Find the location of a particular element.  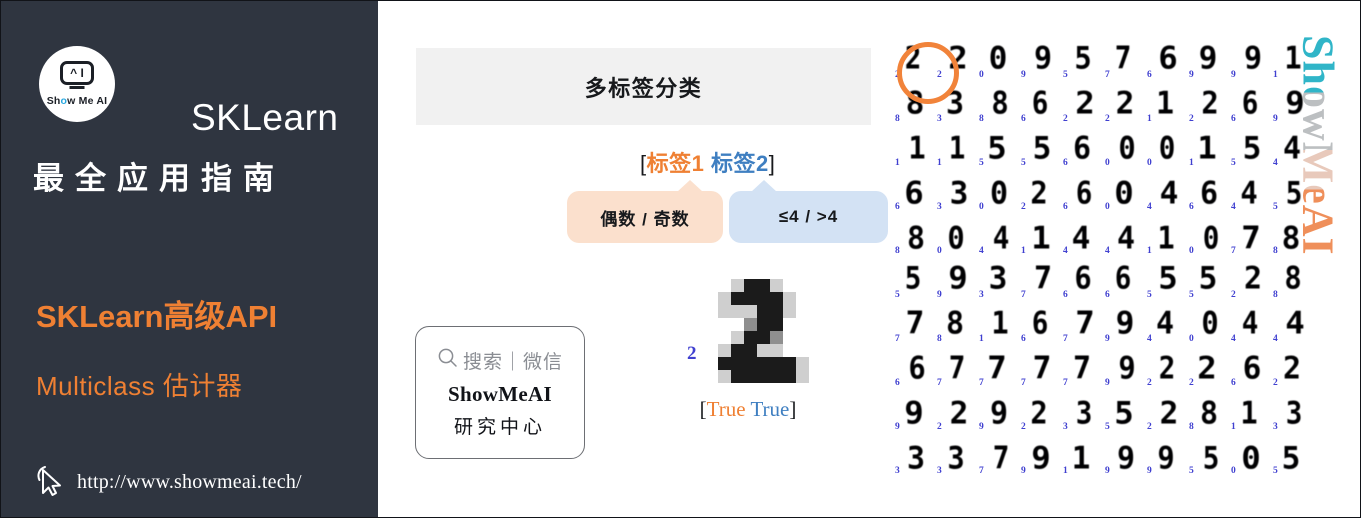

sample-digit-wrap: 2 is located at coordinates (748, 333).